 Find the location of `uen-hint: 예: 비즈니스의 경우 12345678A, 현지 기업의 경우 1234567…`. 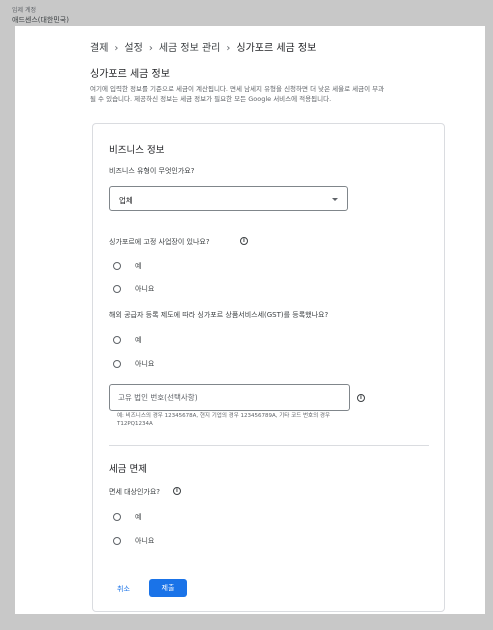

uen-hint: 예: 비즈니스의 경우 12345678A, 현지 기업의 경우 1234567… is located at coordinates (224, 420).